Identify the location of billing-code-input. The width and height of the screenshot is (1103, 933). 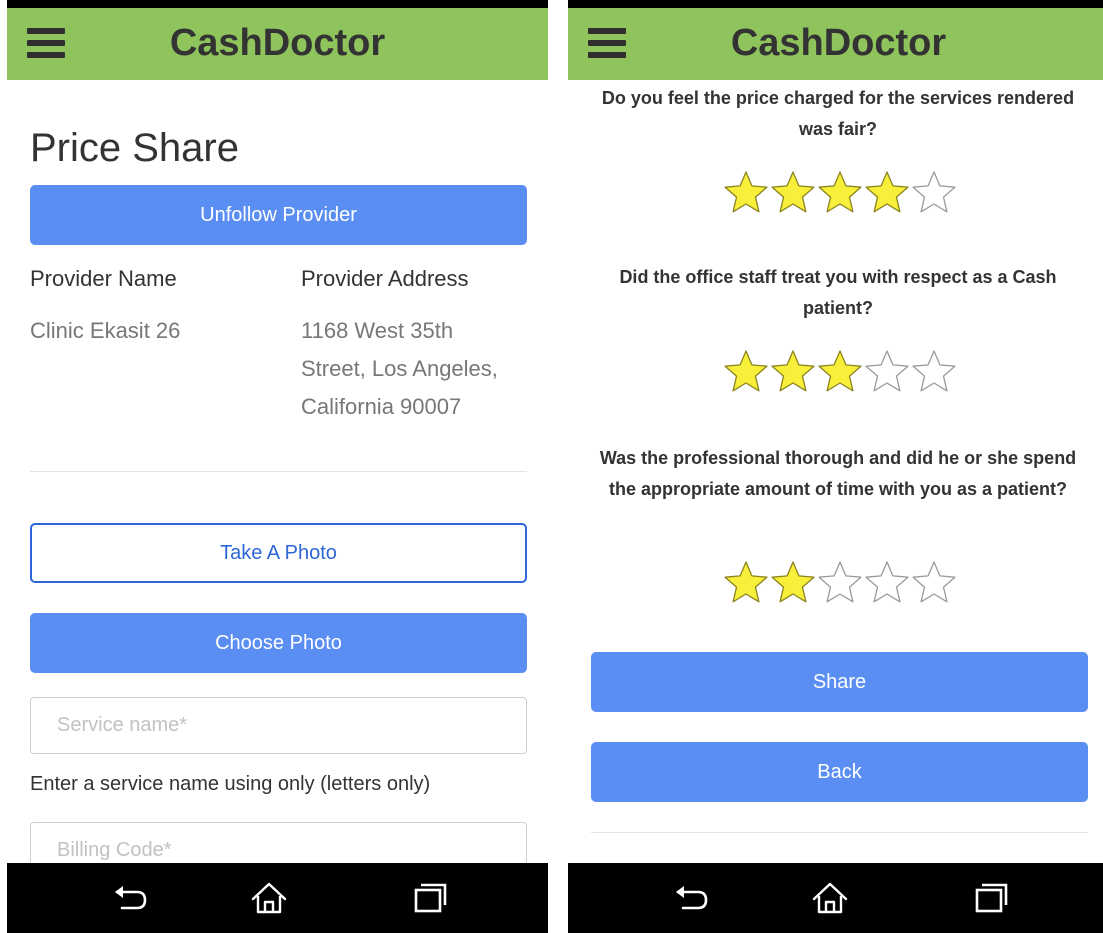
(278, 843).